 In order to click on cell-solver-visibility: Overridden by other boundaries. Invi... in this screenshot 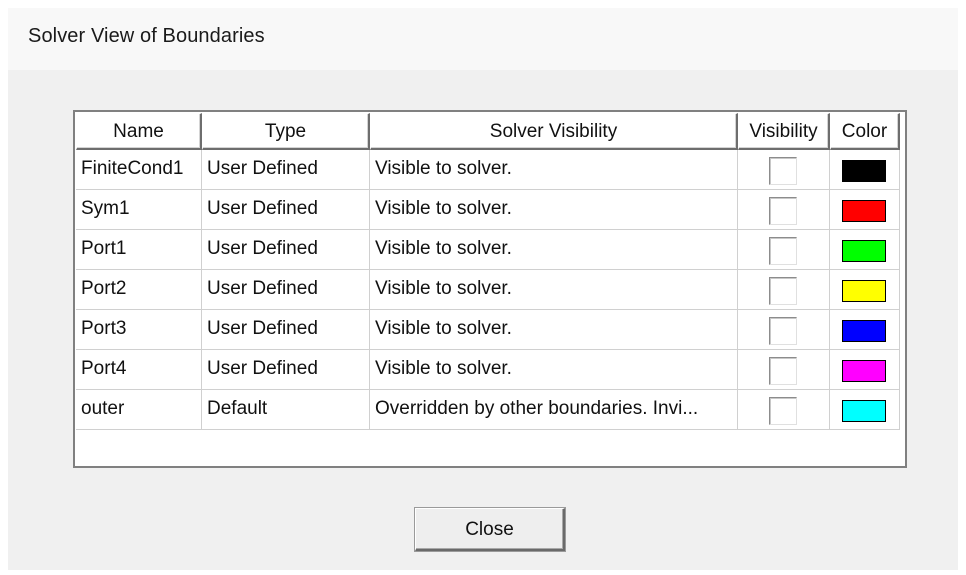, I will do `click(554, 410)`.